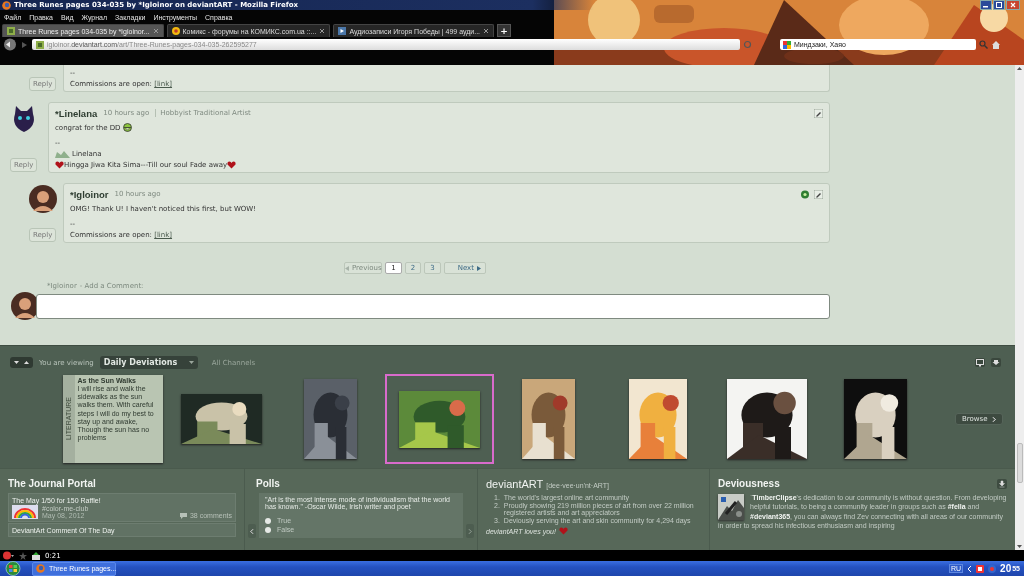 The image size is (1024, 576). What do you see at coordinates (980, 362) in the screenshot?
I see `monitor-icon` at bounding box center [980, 362].